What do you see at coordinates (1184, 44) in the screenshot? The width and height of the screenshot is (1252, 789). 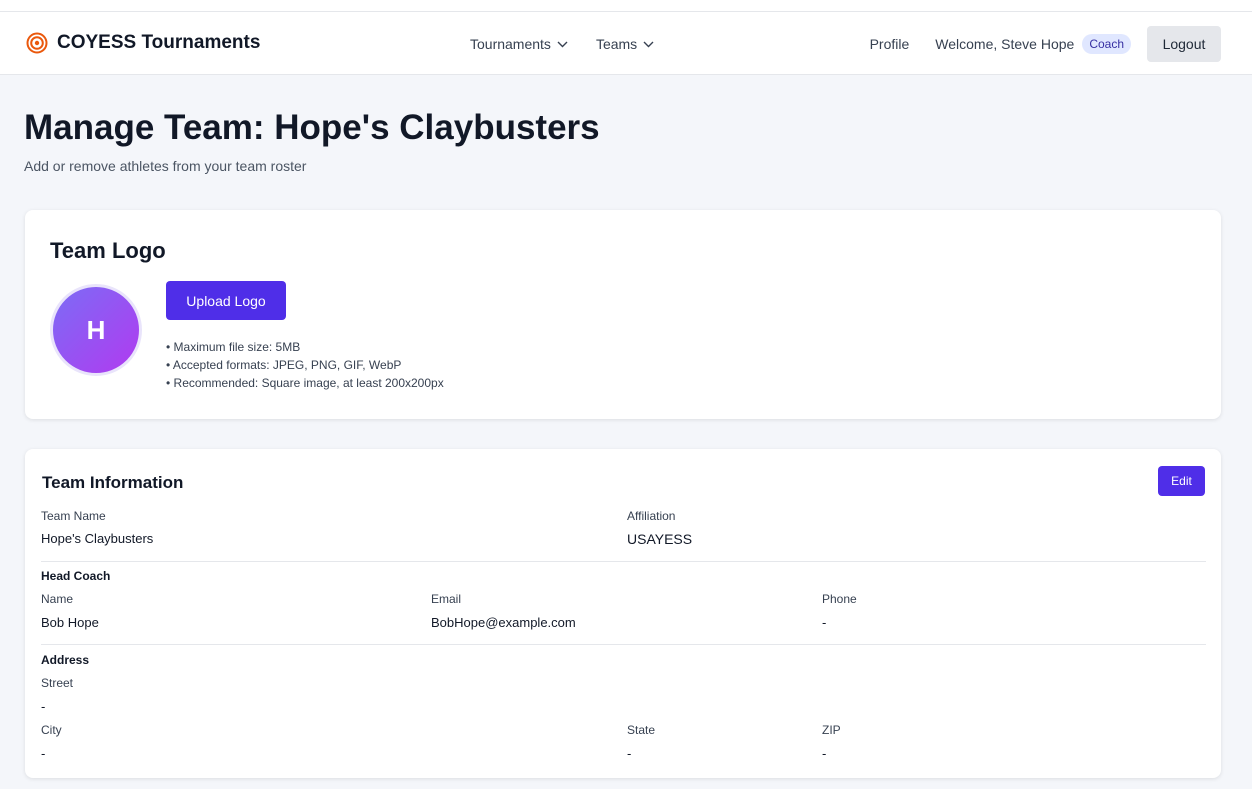 I see `logout-button: Logout` at bounding box center [1184, 44].